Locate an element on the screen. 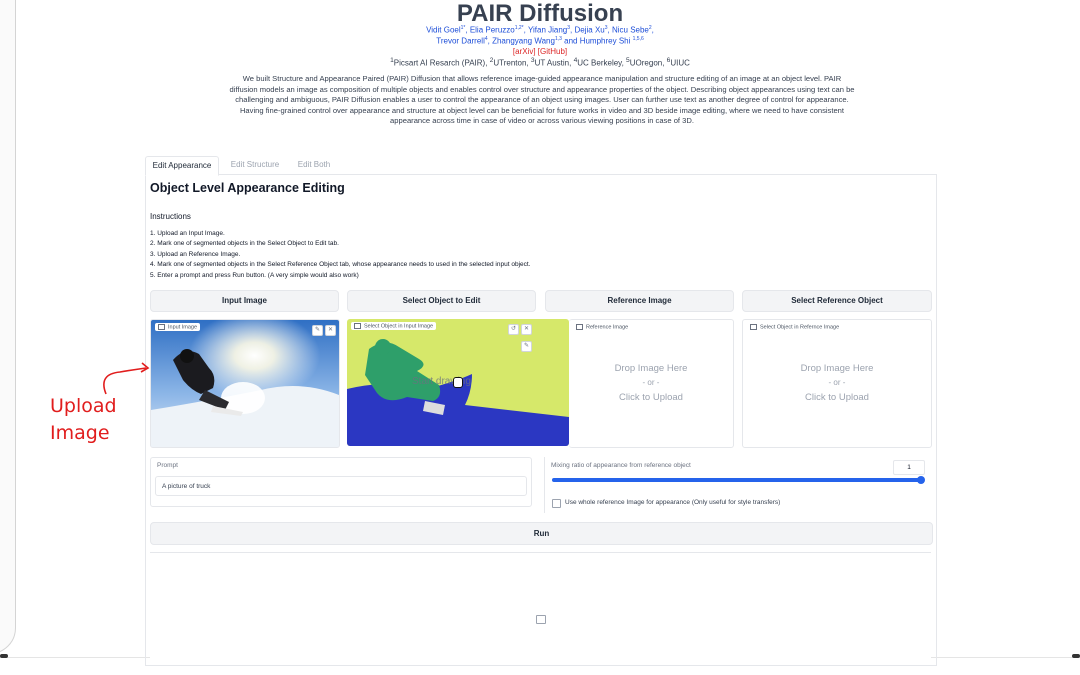  window-frame-edge is located at coordinates (8, 327).